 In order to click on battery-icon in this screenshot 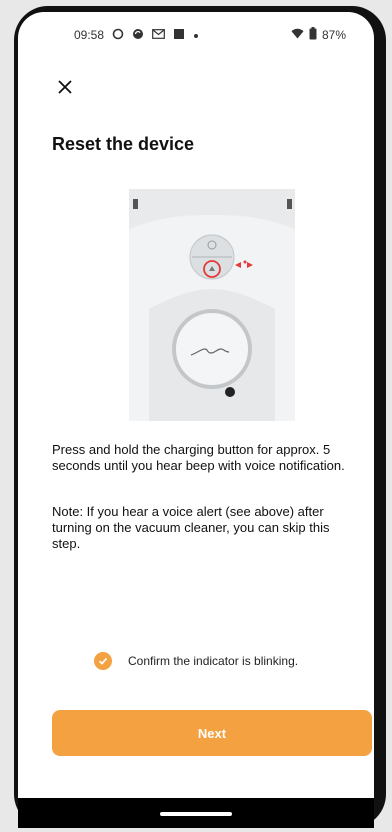, I will do `click(313, 35)`.